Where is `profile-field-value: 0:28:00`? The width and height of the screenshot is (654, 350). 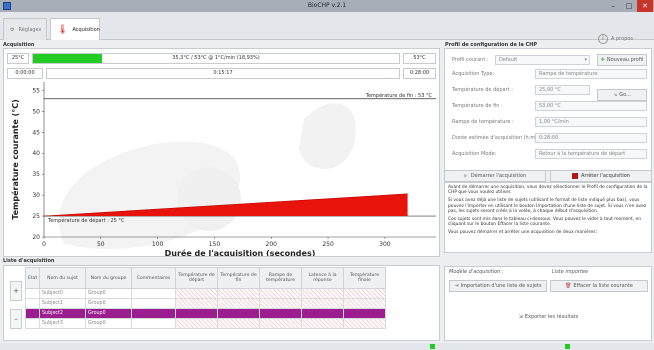 profile-field-value: 0:28:00 is located at coordinates (591, 138).